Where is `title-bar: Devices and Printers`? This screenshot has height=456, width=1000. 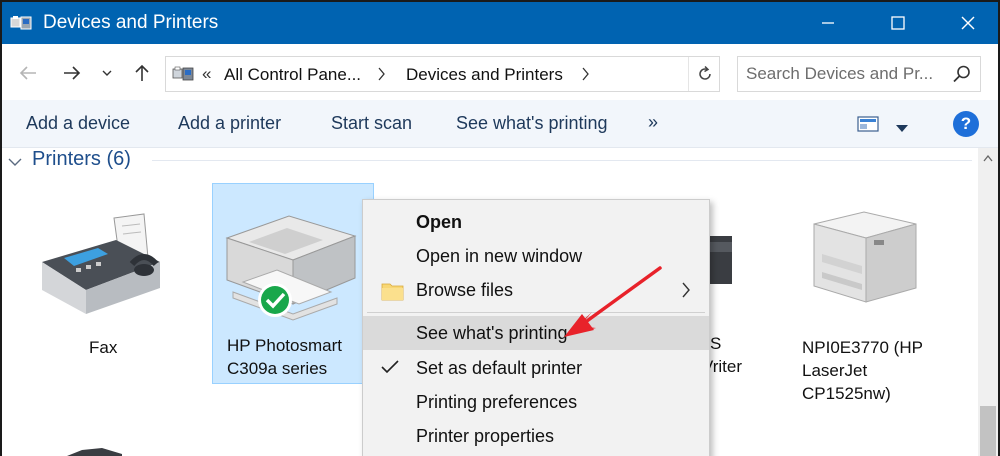 title-bar: Devices and Printers is located at coordinates (500, 23).